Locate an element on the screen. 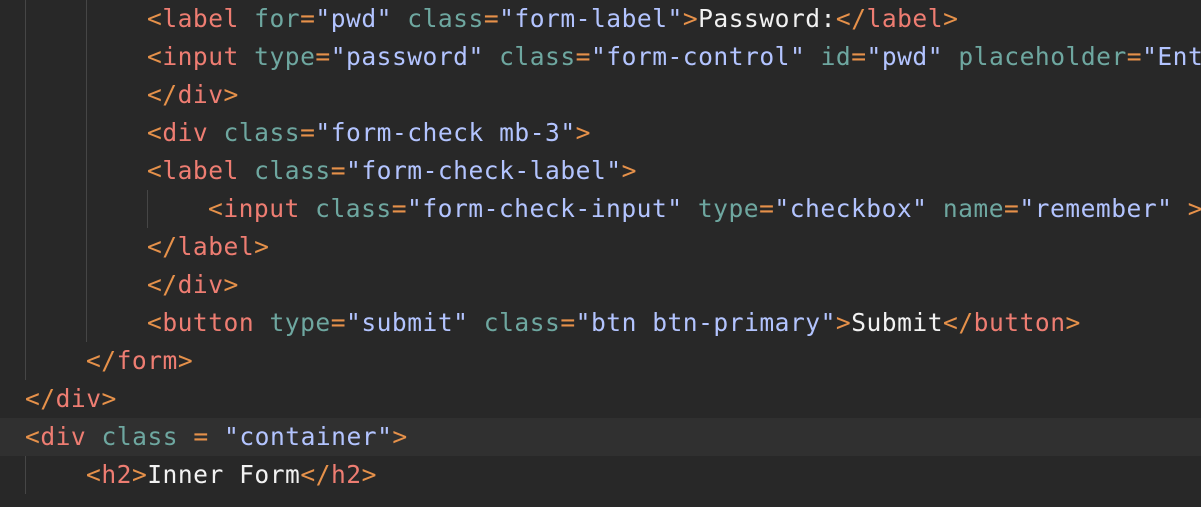  token-attribute-value: "form-label" is located at coordinates (591, 18).